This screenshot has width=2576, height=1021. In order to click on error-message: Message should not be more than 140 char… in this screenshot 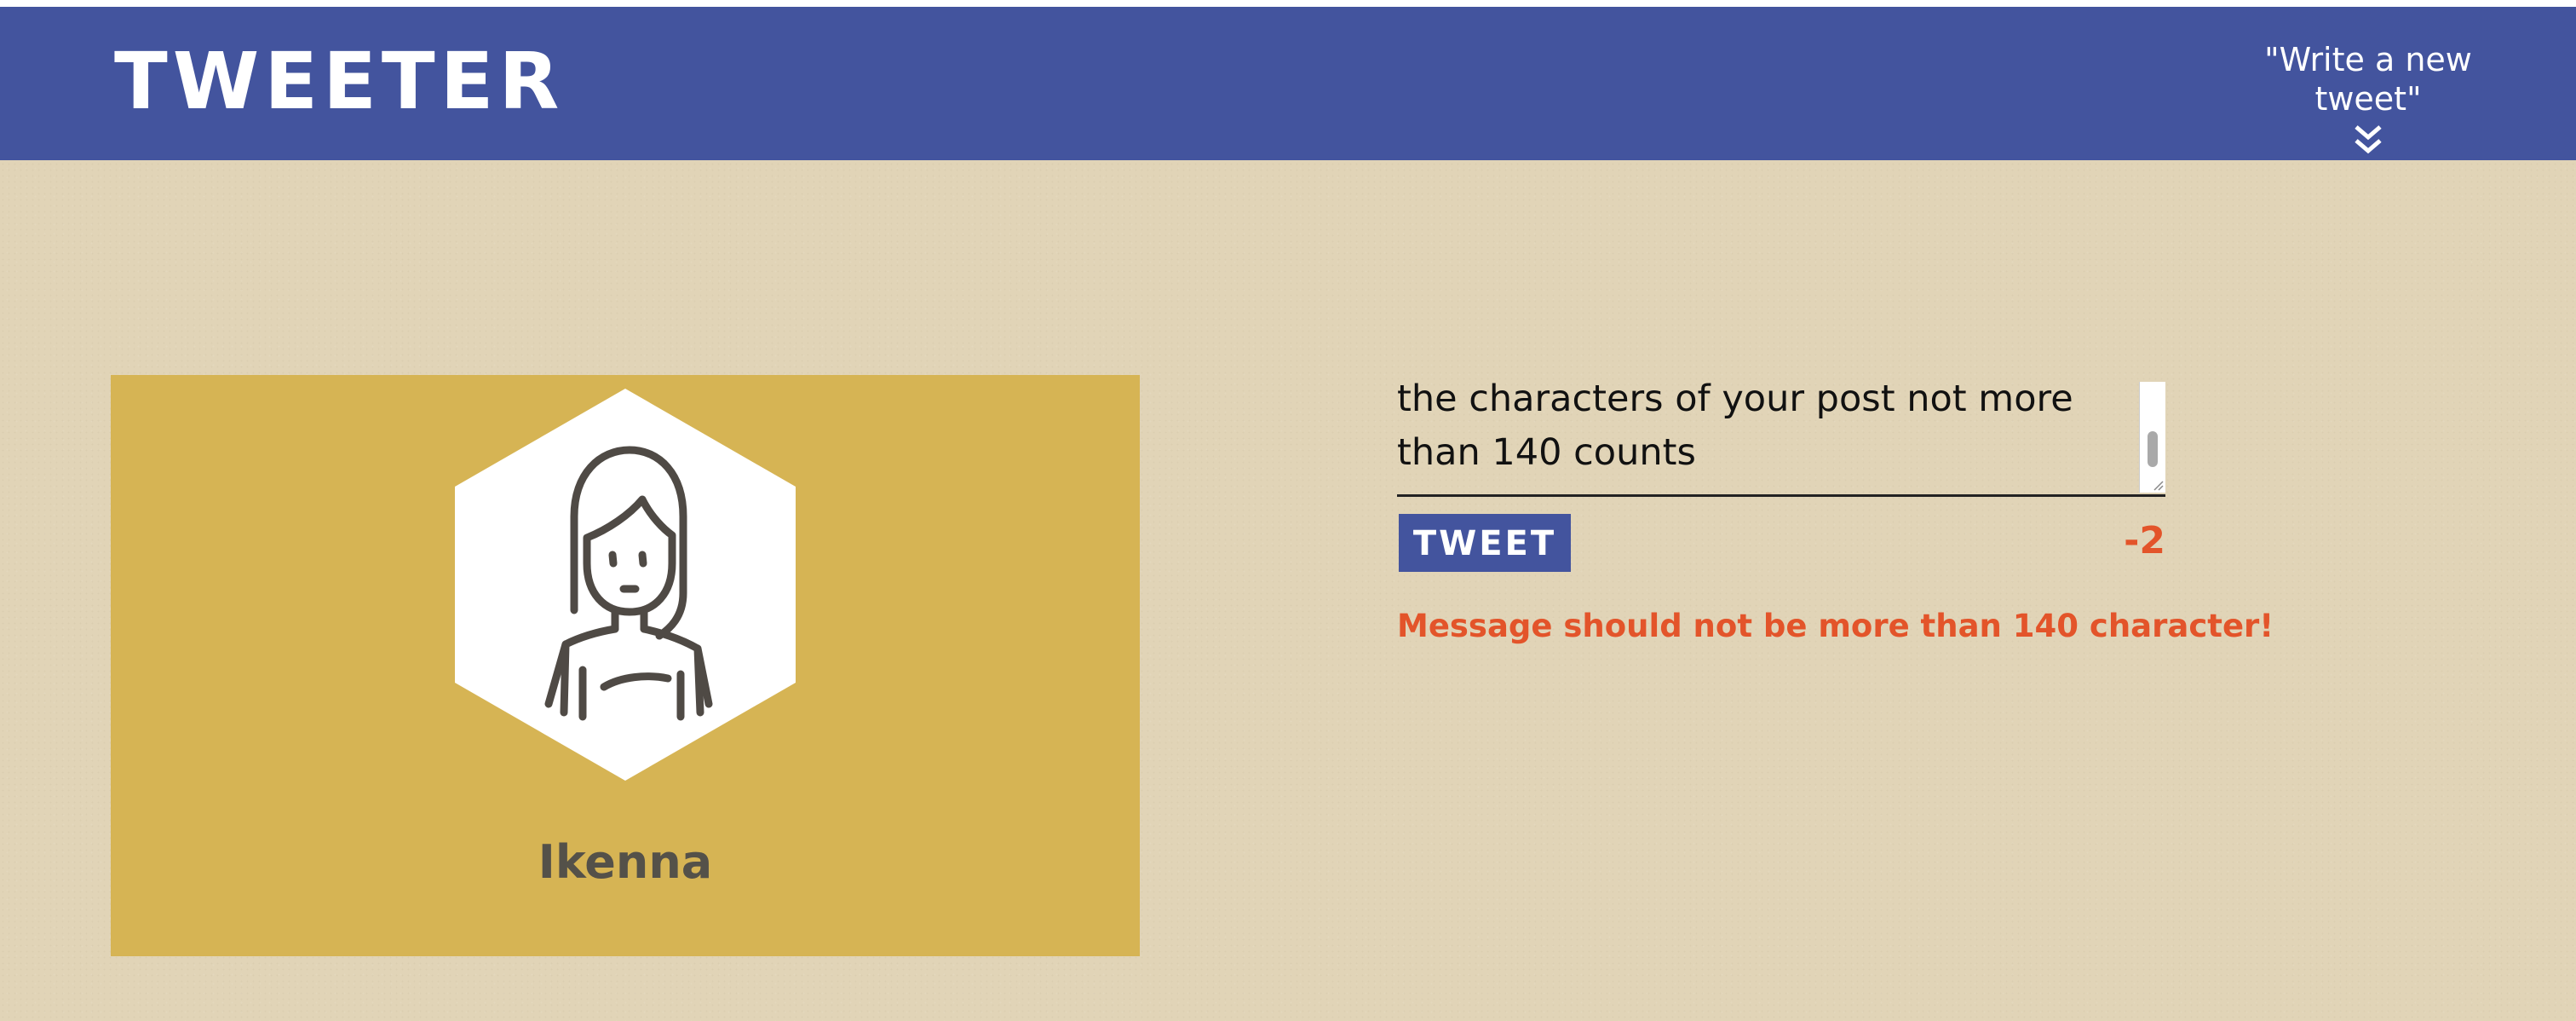, I will do `click(1836, 626)`.